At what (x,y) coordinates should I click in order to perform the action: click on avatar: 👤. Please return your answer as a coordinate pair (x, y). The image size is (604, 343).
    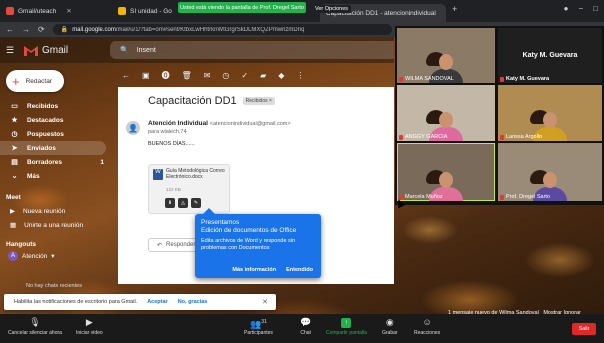
    Looking at the image, I should click on (133, 128).